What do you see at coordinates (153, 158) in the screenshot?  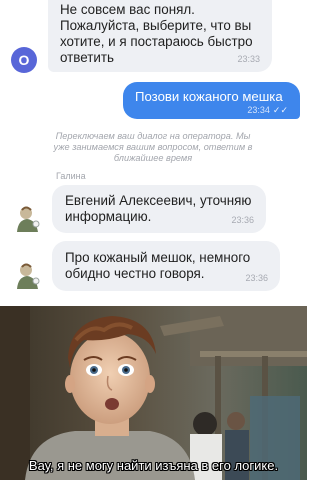 I see `notice-line: ближайшее время` at bounding box center [153, 158].